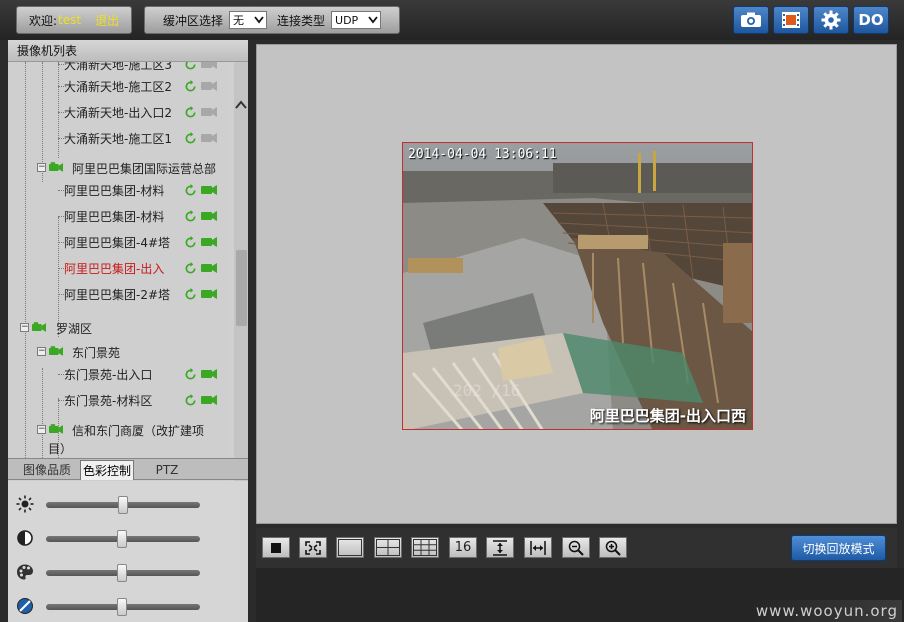  What do you see at coordinates (487, 390) in the screenshot?
I see `video-overlay-text: 202 /16` at bounding box center [487, 390].